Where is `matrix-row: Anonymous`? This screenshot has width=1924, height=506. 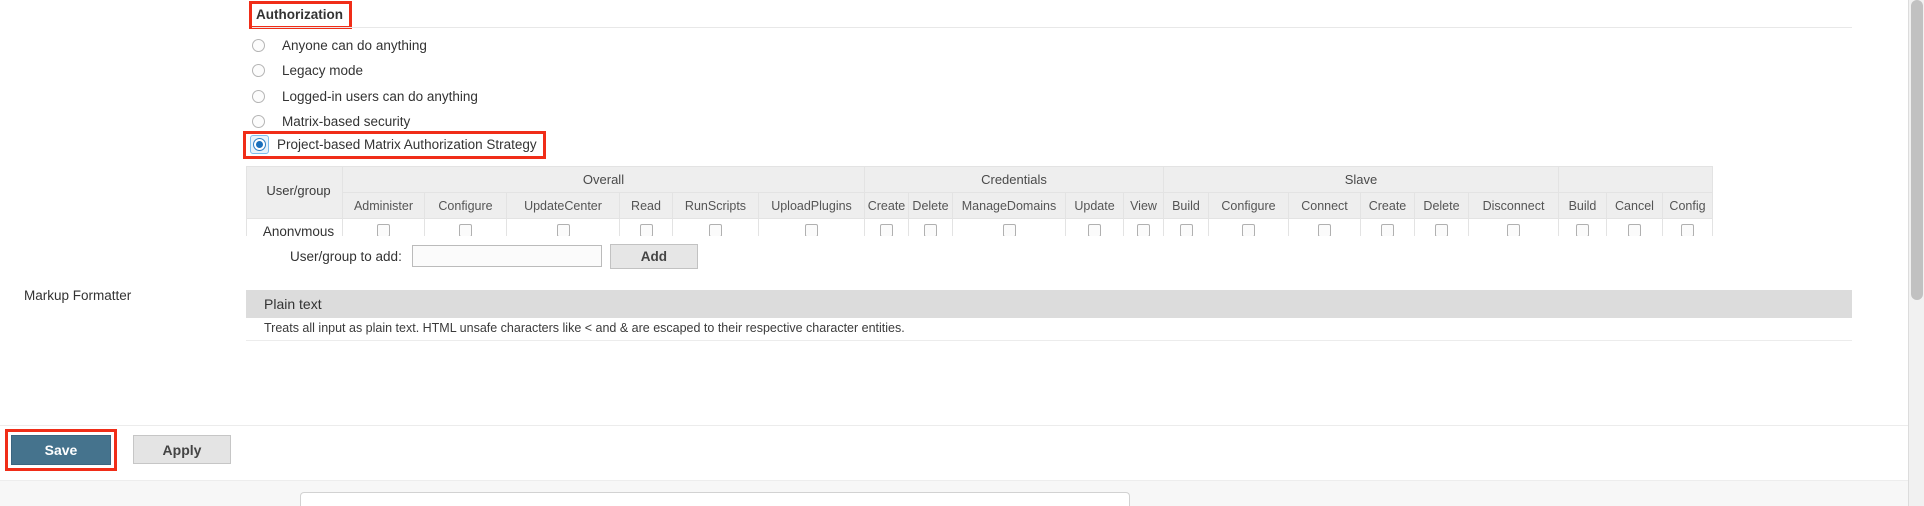 matrix-row: Anonymous is located at coordinates (979, 227).